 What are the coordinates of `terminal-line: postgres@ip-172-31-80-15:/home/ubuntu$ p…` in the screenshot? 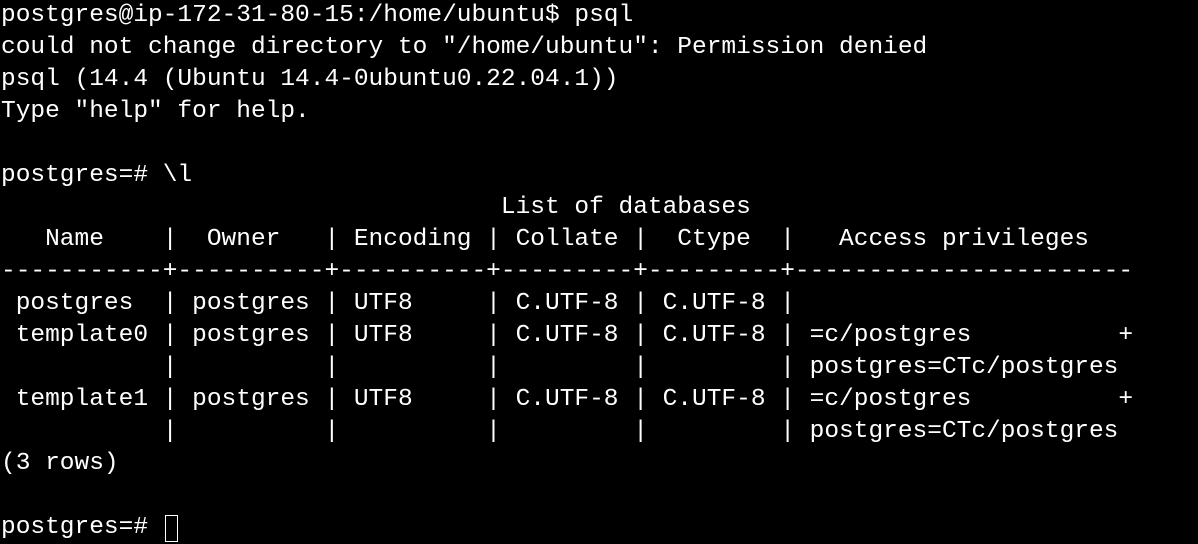 It's located at (317, 15).